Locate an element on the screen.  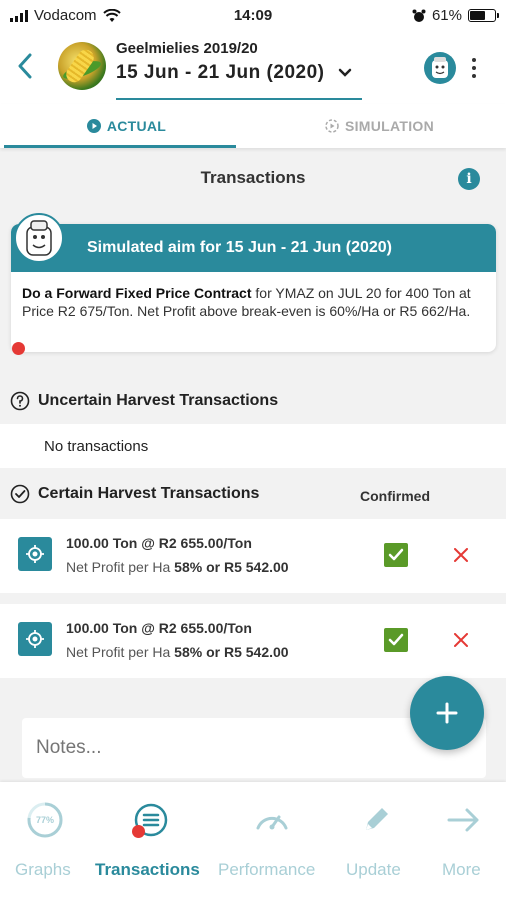
nav-more-label: More is located at coordinates (461, 869).